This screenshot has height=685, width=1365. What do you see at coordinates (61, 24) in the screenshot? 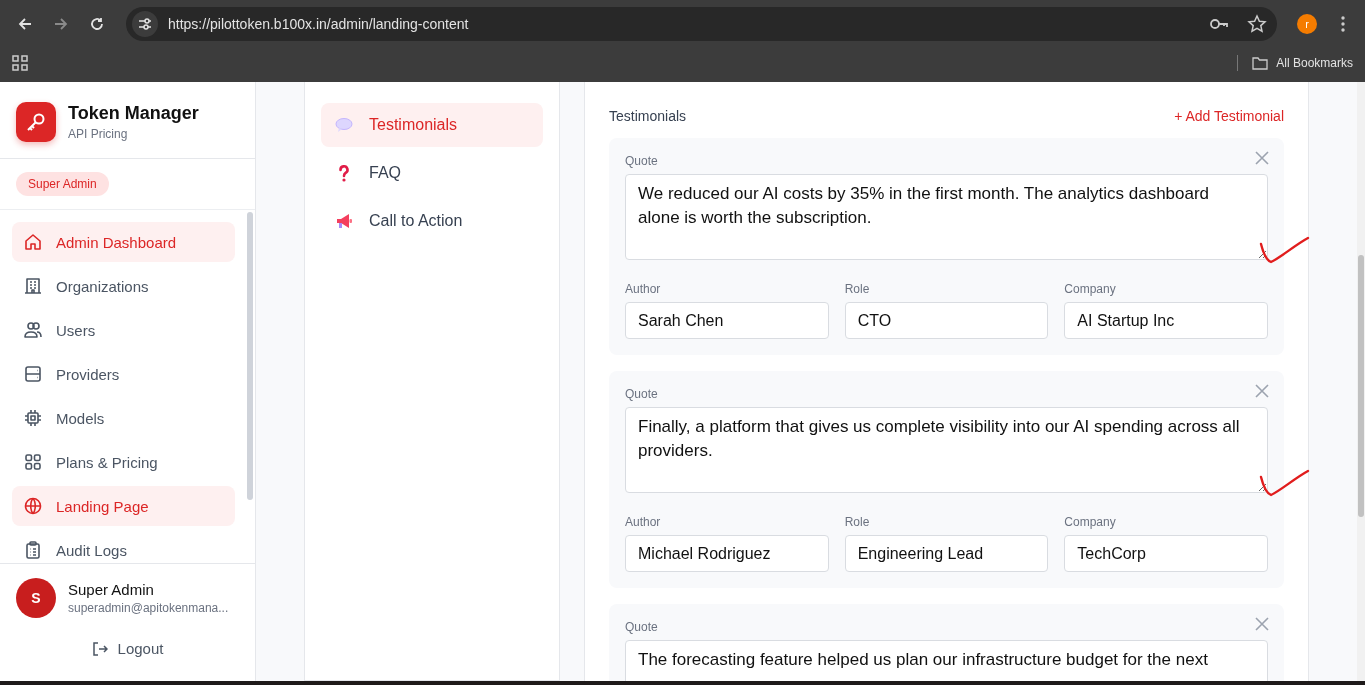
I see `forward-arrow-icon` at bounding box center [61, 24].